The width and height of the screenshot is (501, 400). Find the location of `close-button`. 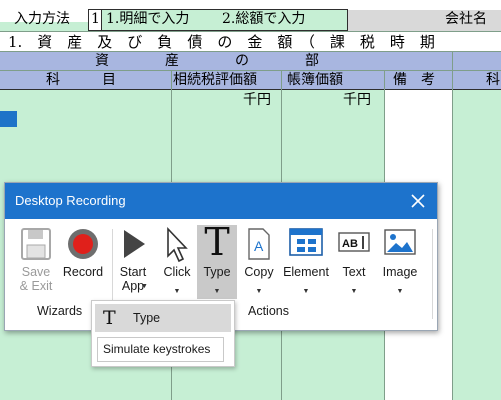

close-button is located at coordinates (418, 201).